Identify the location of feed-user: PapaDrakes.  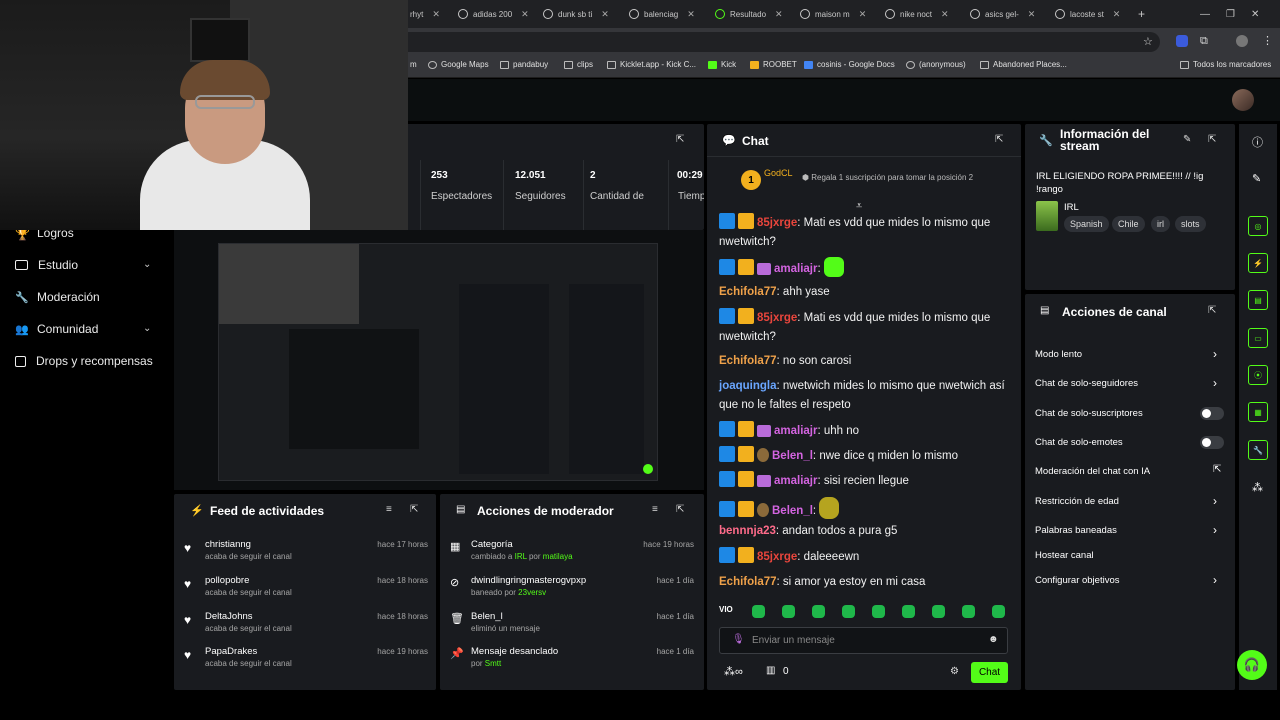
(231, 651).